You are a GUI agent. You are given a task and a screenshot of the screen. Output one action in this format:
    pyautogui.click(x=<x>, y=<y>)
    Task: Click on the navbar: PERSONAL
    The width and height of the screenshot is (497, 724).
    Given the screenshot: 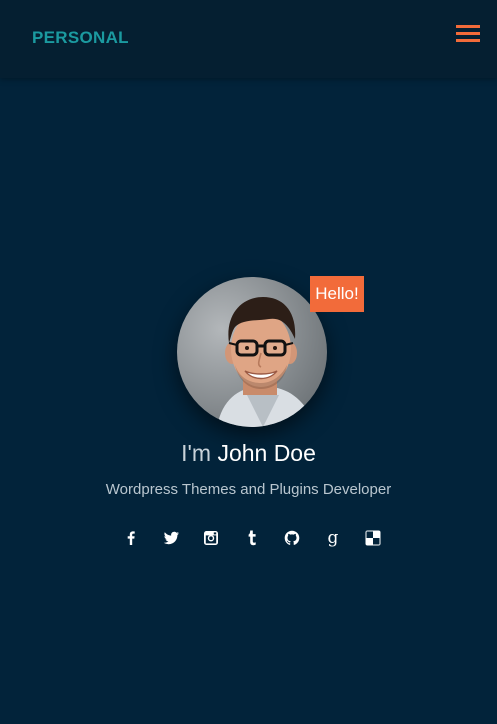 What is the action you would take?
    pyautogui.click(x=248, y=39)
    